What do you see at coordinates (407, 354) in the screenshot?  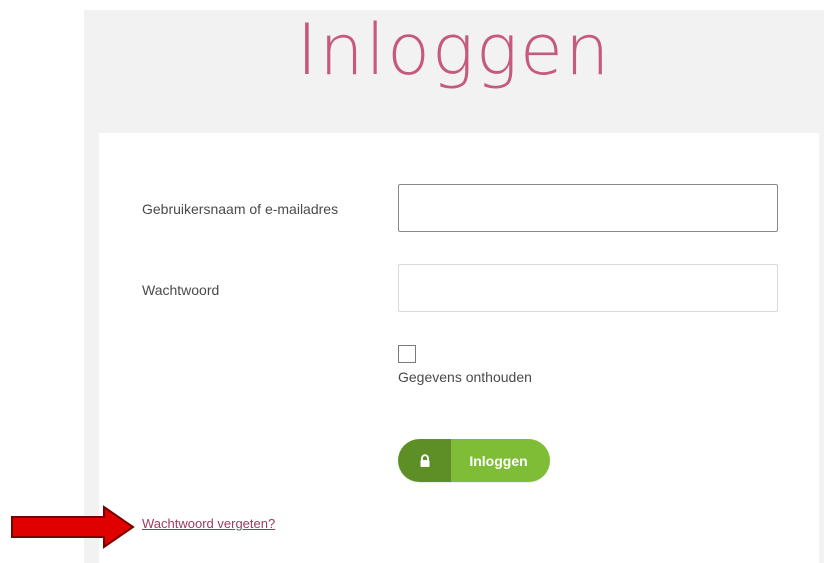 I see `remember-checkbox` at bounding box center [407, 354].